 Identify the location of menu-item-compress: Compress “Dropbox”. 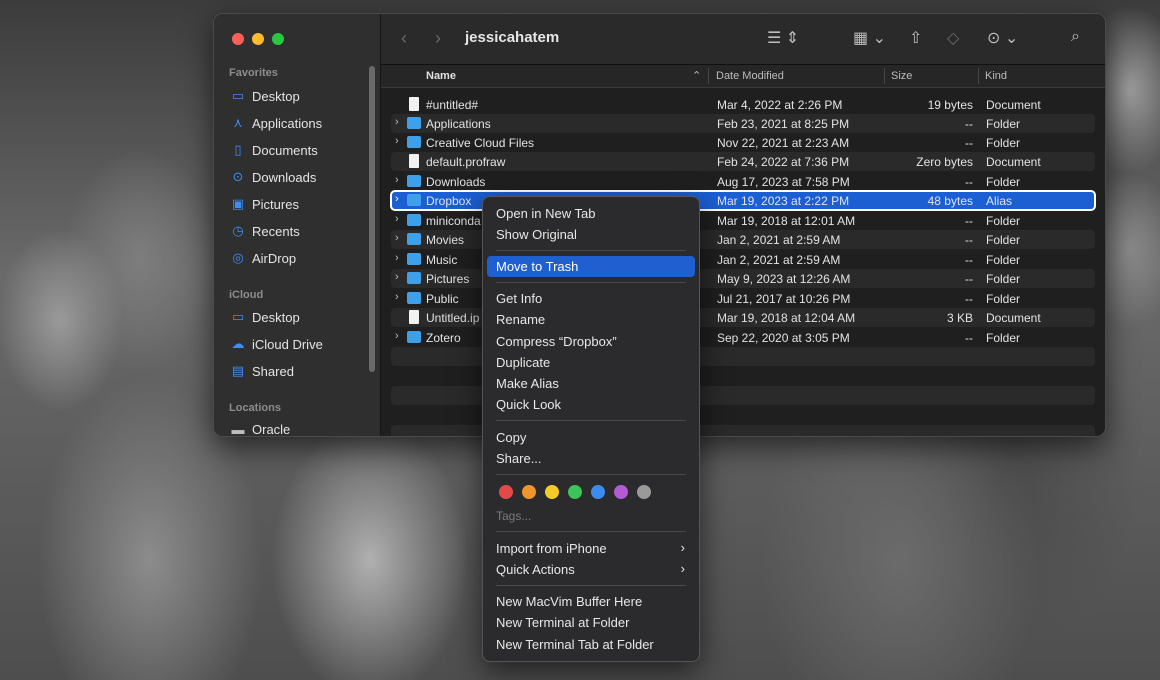
(591, 341).